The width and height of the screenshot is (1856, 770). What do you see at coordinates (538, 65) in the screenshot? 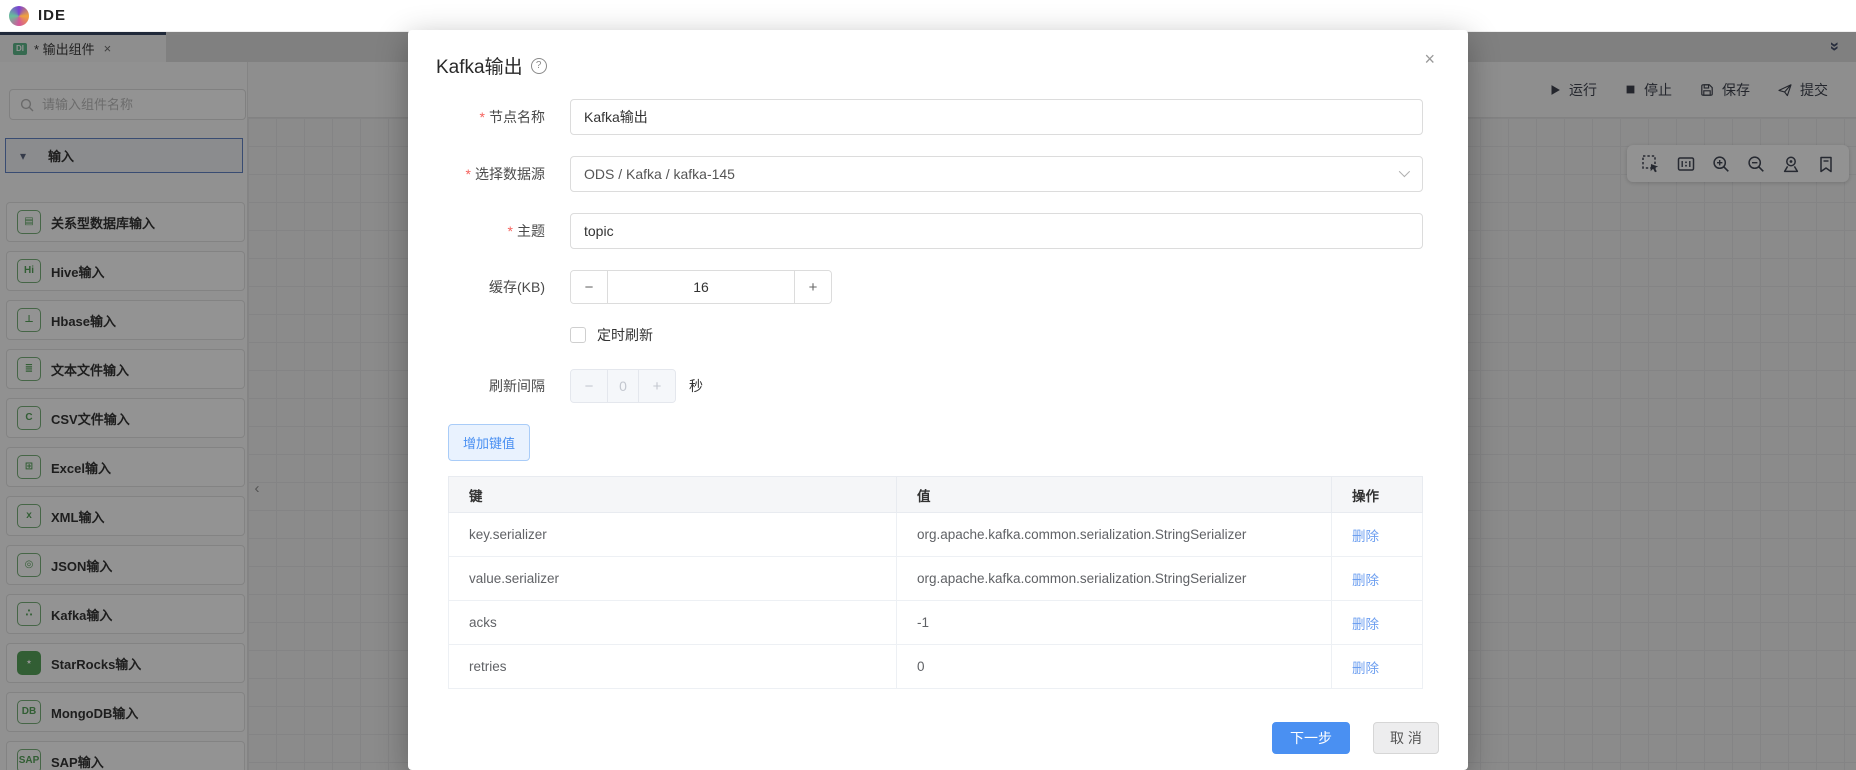
I see `help-icon: ?` at bounding box center [538, 65].